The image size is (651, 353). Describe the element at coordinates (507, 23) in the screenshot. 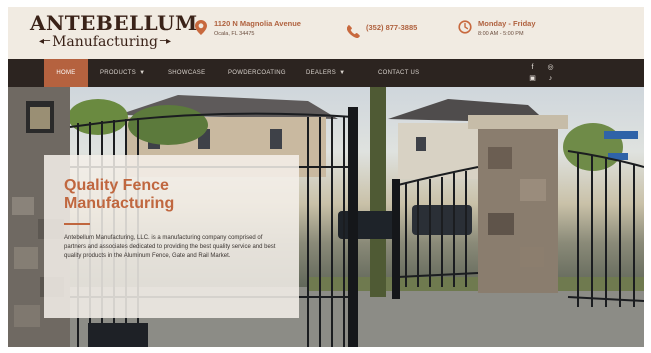

I see `hours-days: Monday - Friday` at that location.